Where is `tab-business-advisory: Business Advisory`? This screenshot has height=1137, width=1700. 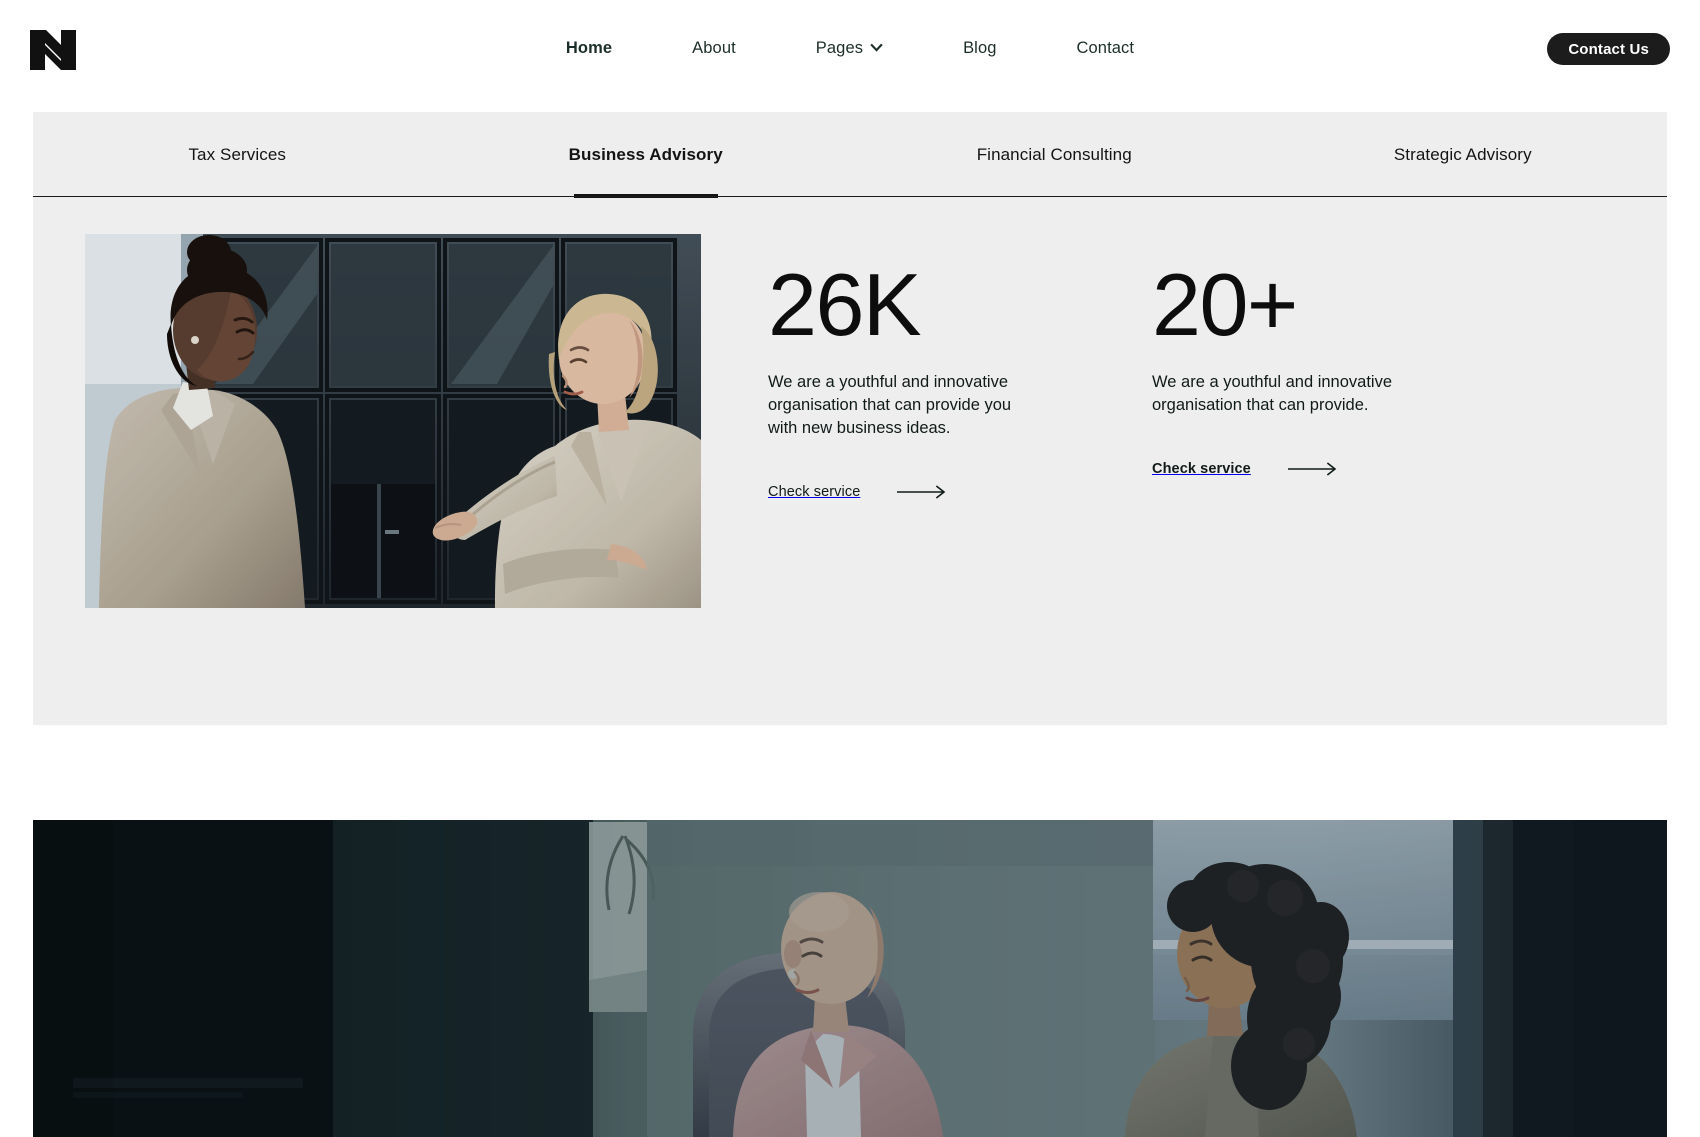 tab-business-advisory: Business Advisory is located at coordinates (646, 154).